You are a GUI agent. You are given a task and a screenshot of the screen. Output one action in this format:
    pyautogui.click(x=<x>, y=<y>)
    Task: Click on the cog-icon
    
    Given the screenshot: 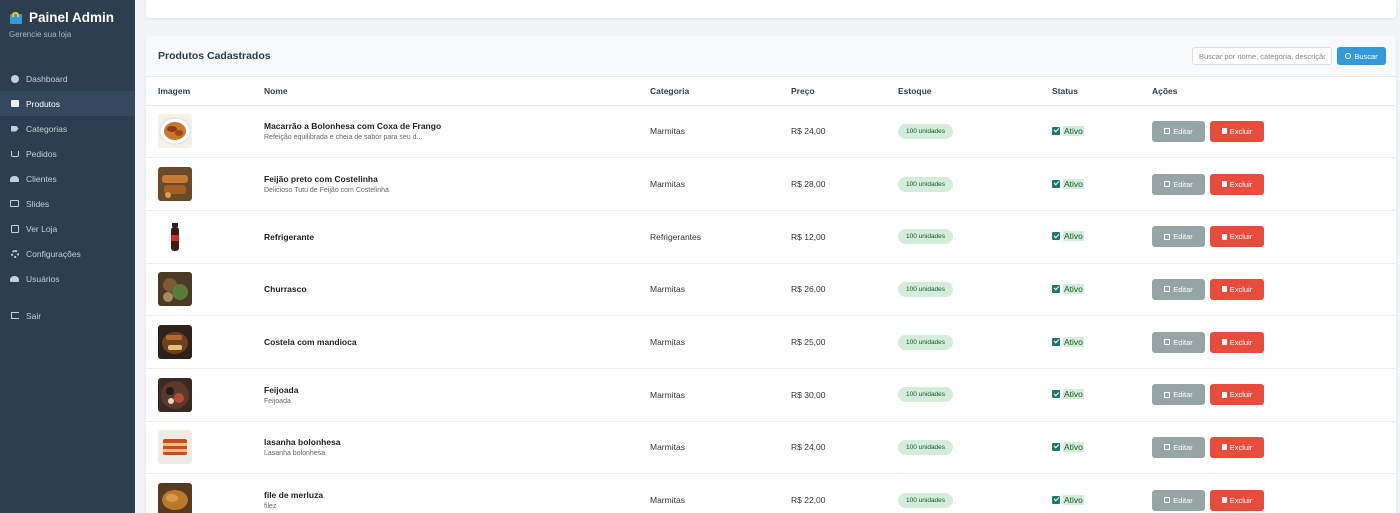 What is the action you would take?
    pyautogui.click(x=14, y=253)
    